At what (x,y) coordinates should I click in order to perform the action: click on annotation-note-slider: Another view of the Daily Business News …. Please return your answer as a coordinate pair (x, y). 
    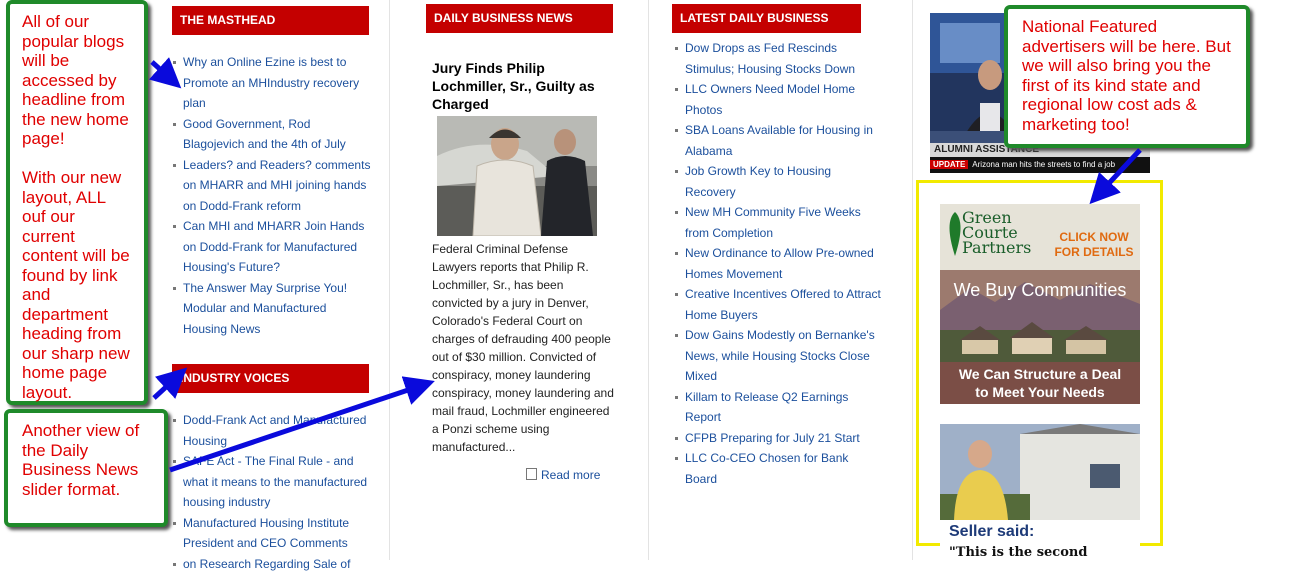
    Looking at the image, I should click on (86, 468).